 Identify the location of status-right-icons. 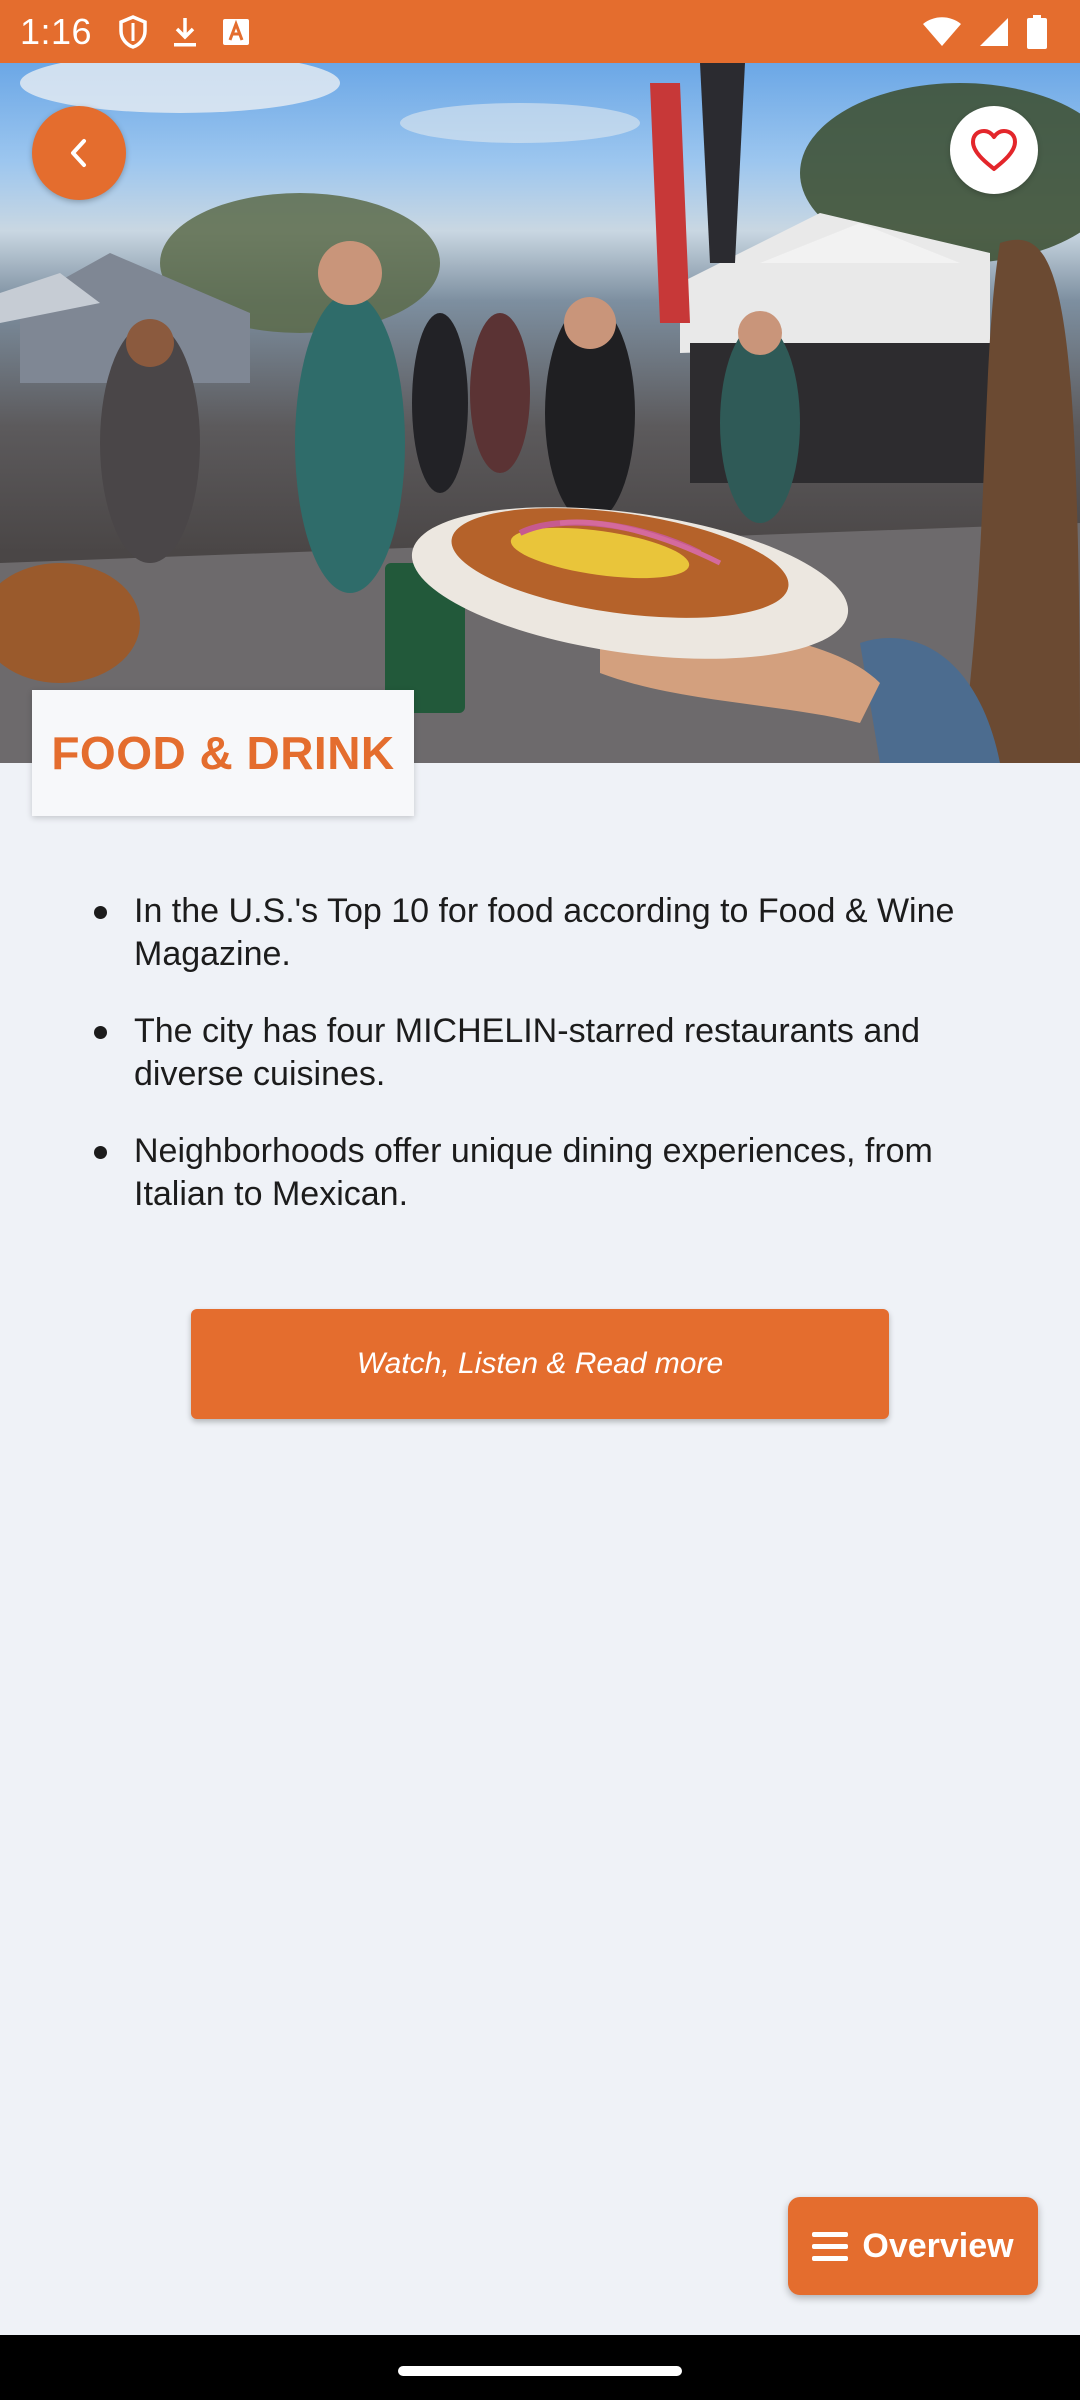
(991, 31).